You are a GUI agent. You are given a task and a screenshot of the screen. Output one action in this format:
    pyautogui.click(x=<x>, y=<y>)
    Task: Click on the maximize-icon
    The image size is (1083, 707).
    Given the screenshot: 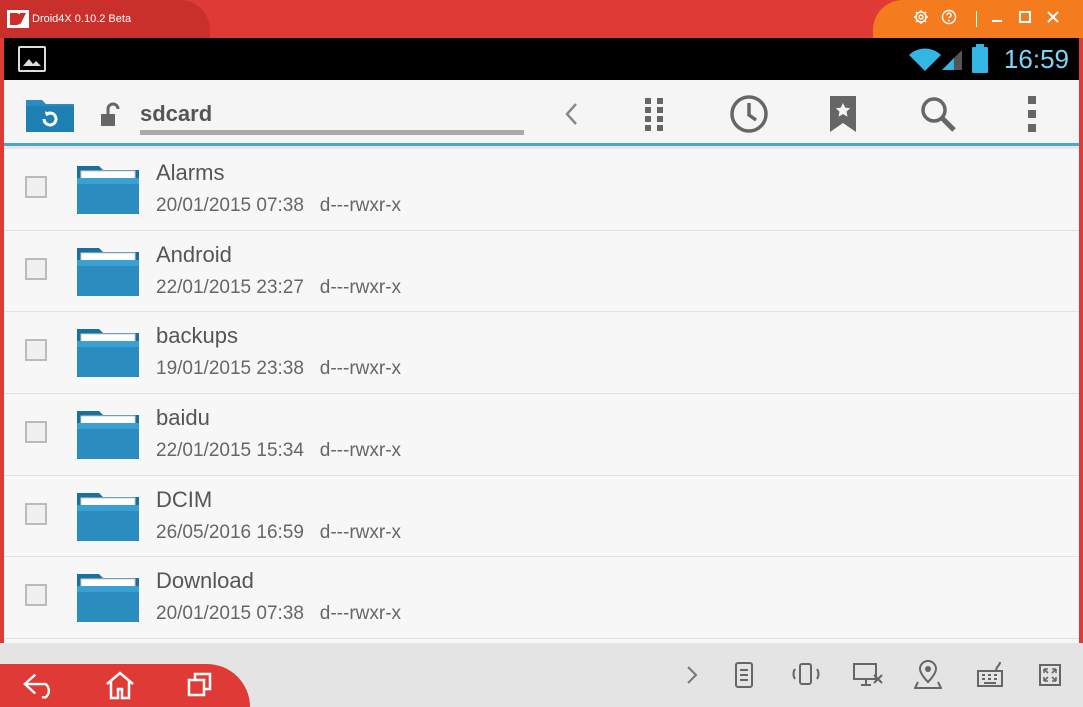 What is the action you would take?
    pyautogui.click(x=1025, y=19)
    